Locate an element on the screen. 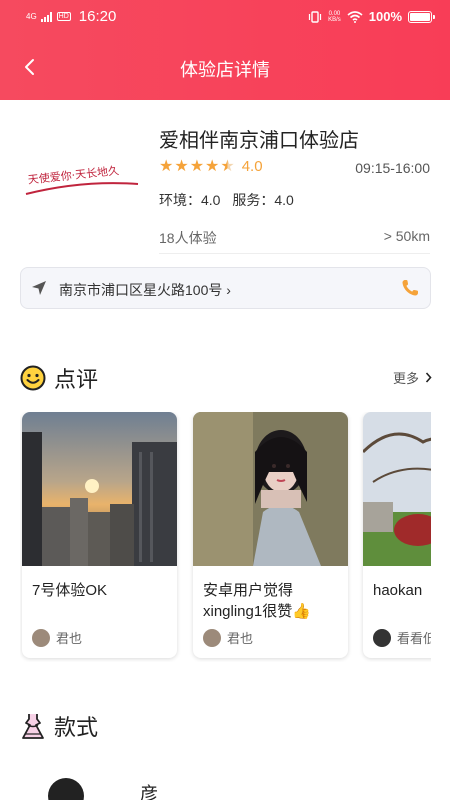  styles-header: 款式 is located at coordinates (59, 726).